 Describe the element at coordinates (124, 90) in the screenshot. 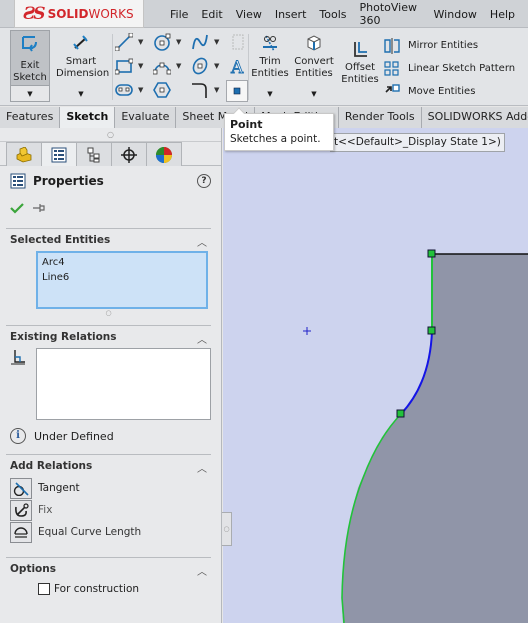

I see `slot-icon` at that location.